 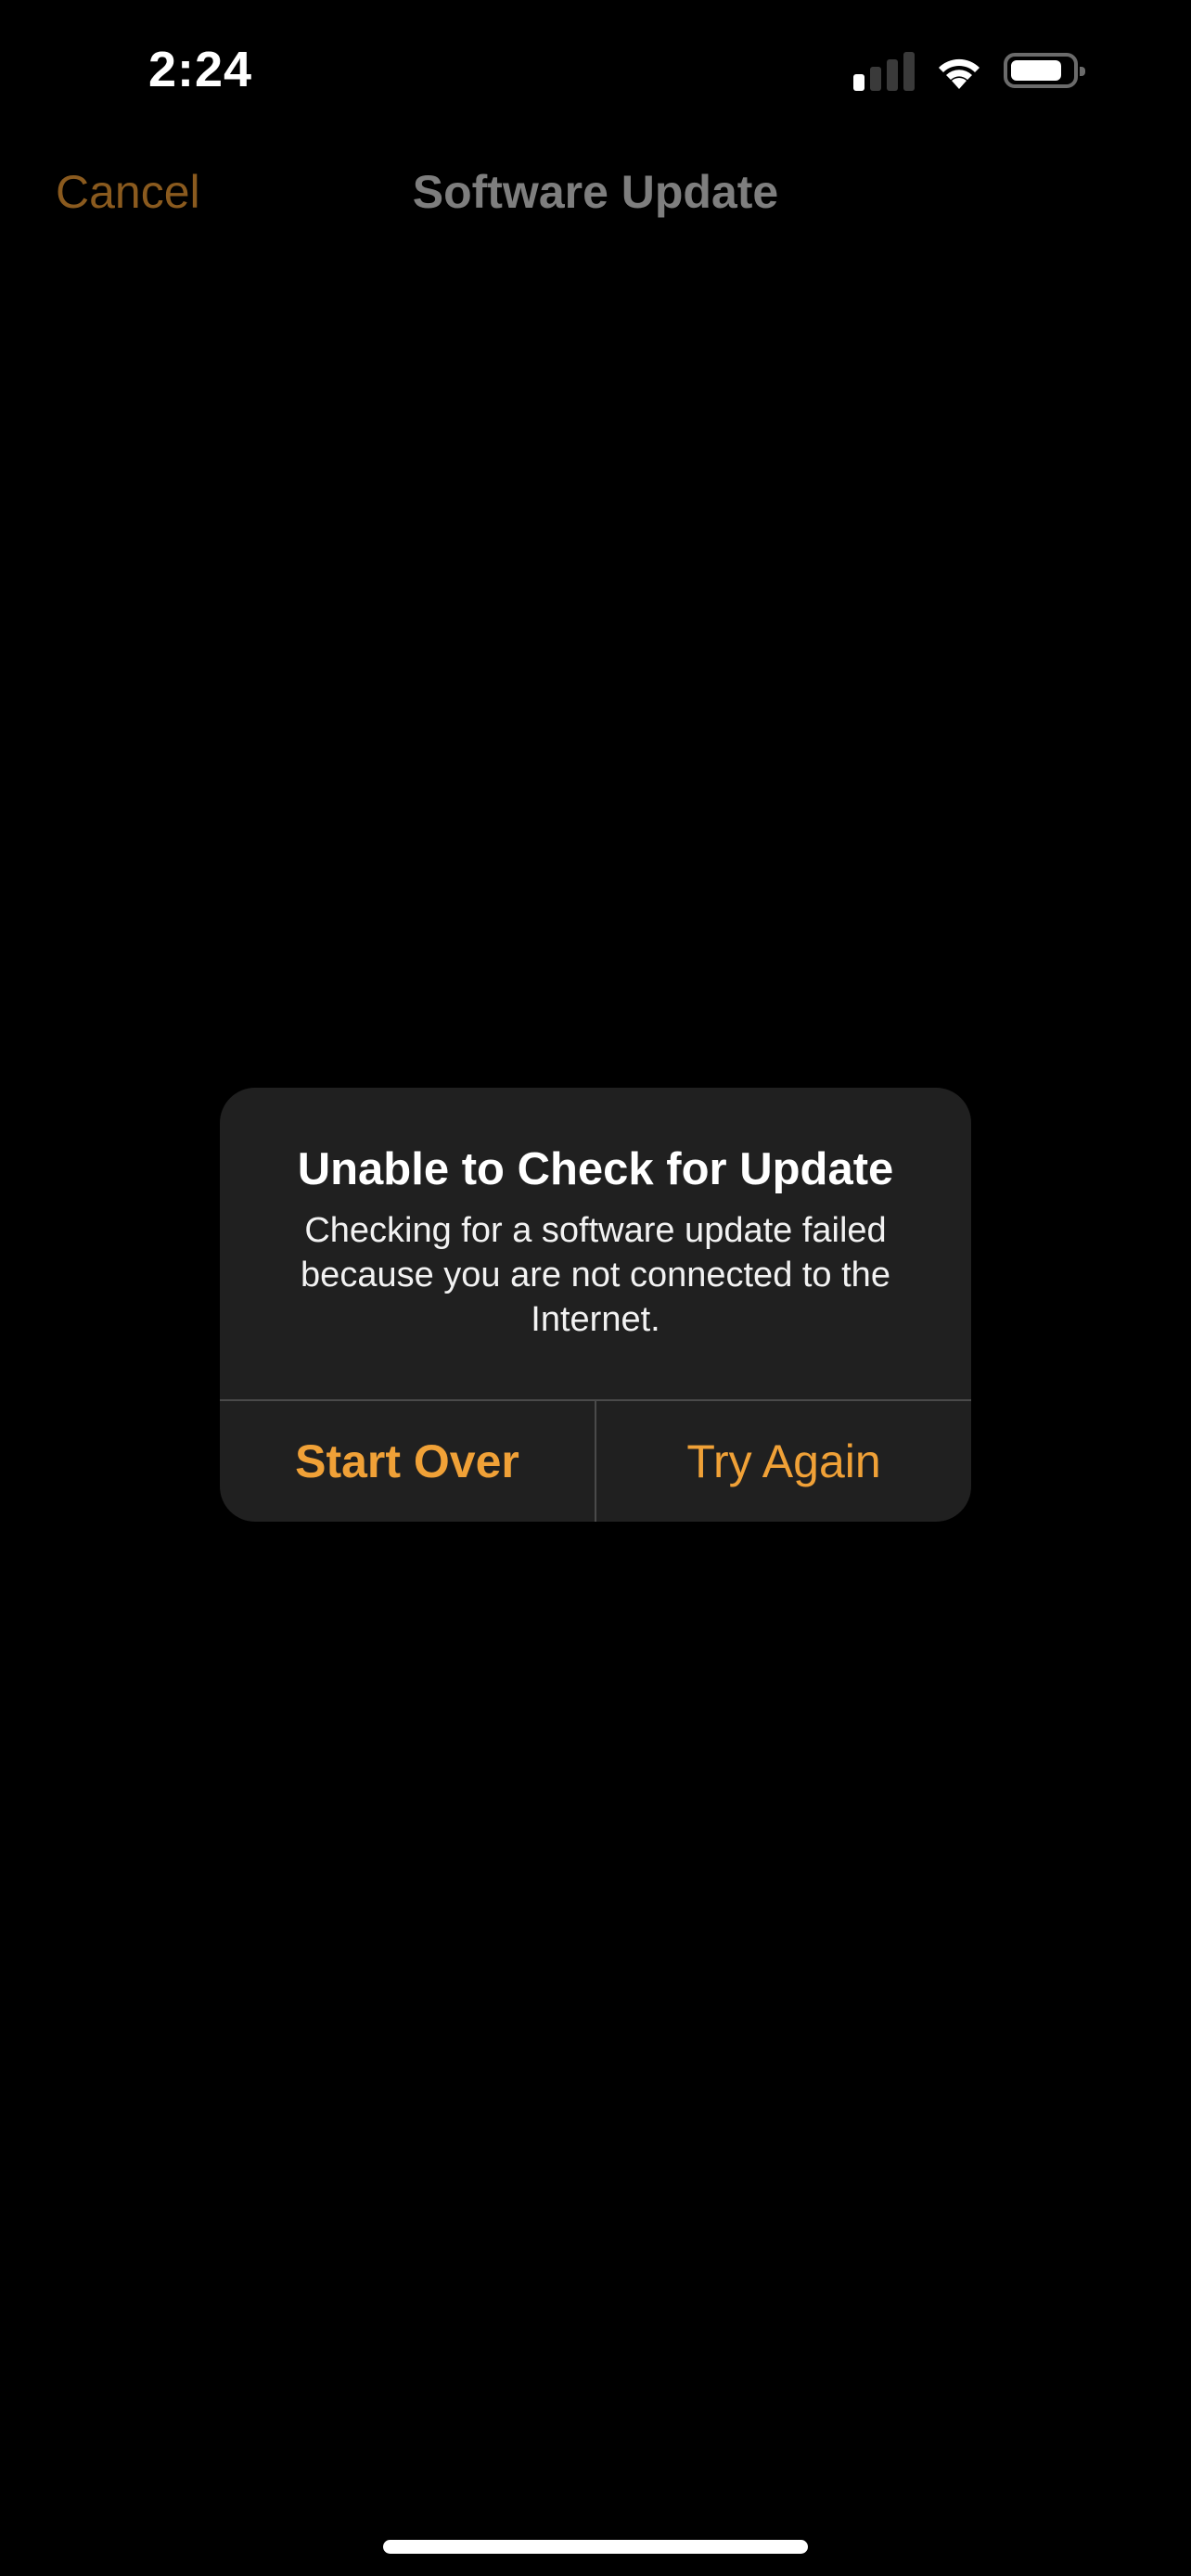 What do you see at coordinates (407, 1461) in the screenshot?
I see `start-over-button: Start Over` at bounding box center [407, 1461].